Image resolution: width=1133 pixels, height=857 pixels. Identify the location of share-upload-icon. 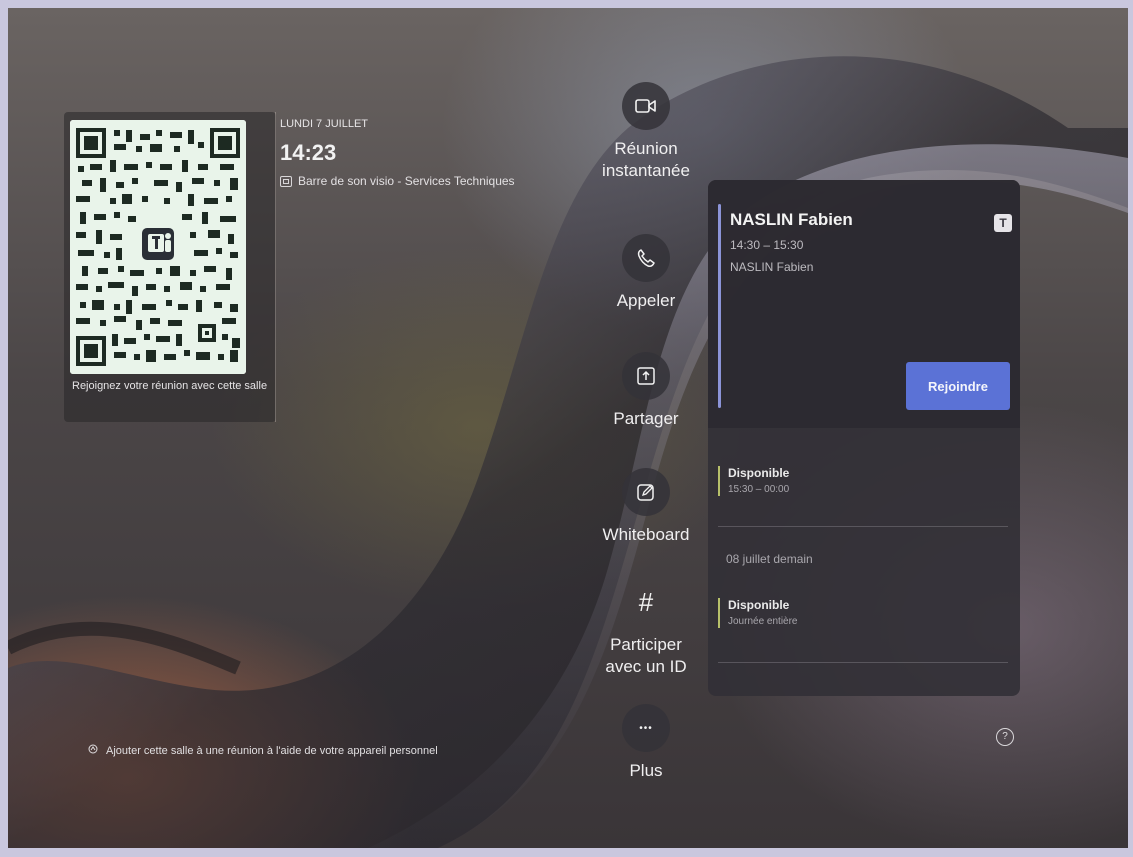
(646, 376).